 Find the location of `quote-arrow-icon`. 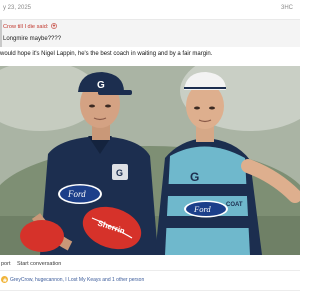

quote-arrow-icon is located at coordinates (54, 26).